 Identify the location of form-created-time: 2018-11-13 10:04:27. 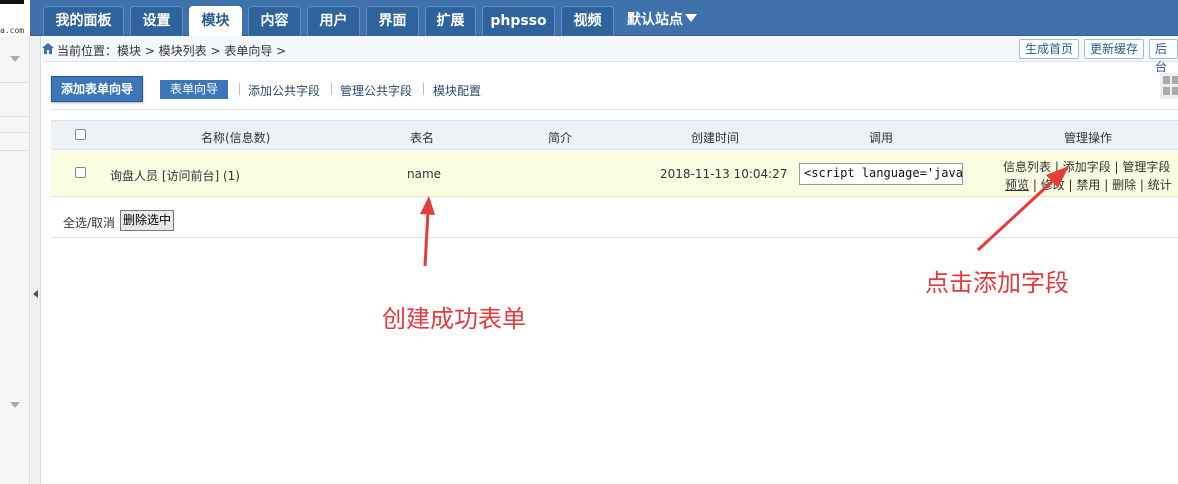
(724, 174).